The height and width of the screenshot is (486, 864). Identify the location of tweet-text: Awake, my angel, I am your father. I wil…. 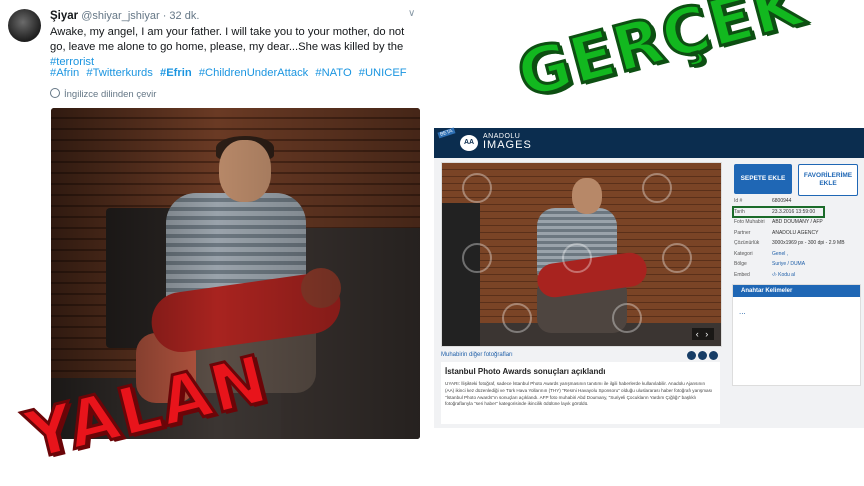
(230, 47).